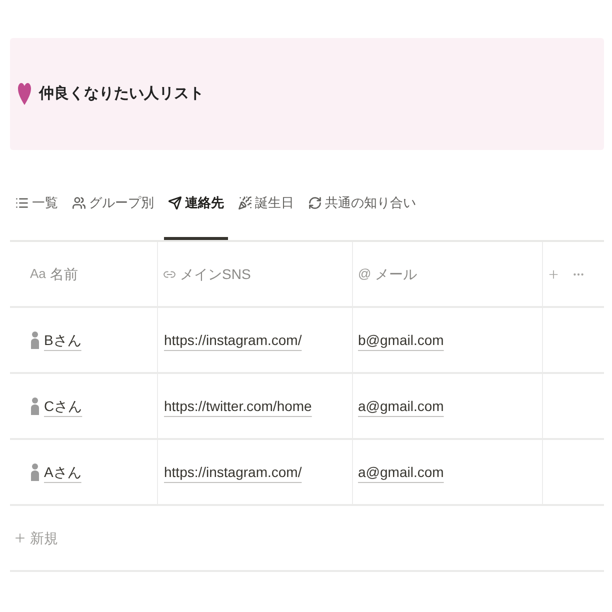 The image size is (612, 612). Describe the element at coordinates (207, 274) in the screenshot. I see `column-header: メインSNS` at that location.